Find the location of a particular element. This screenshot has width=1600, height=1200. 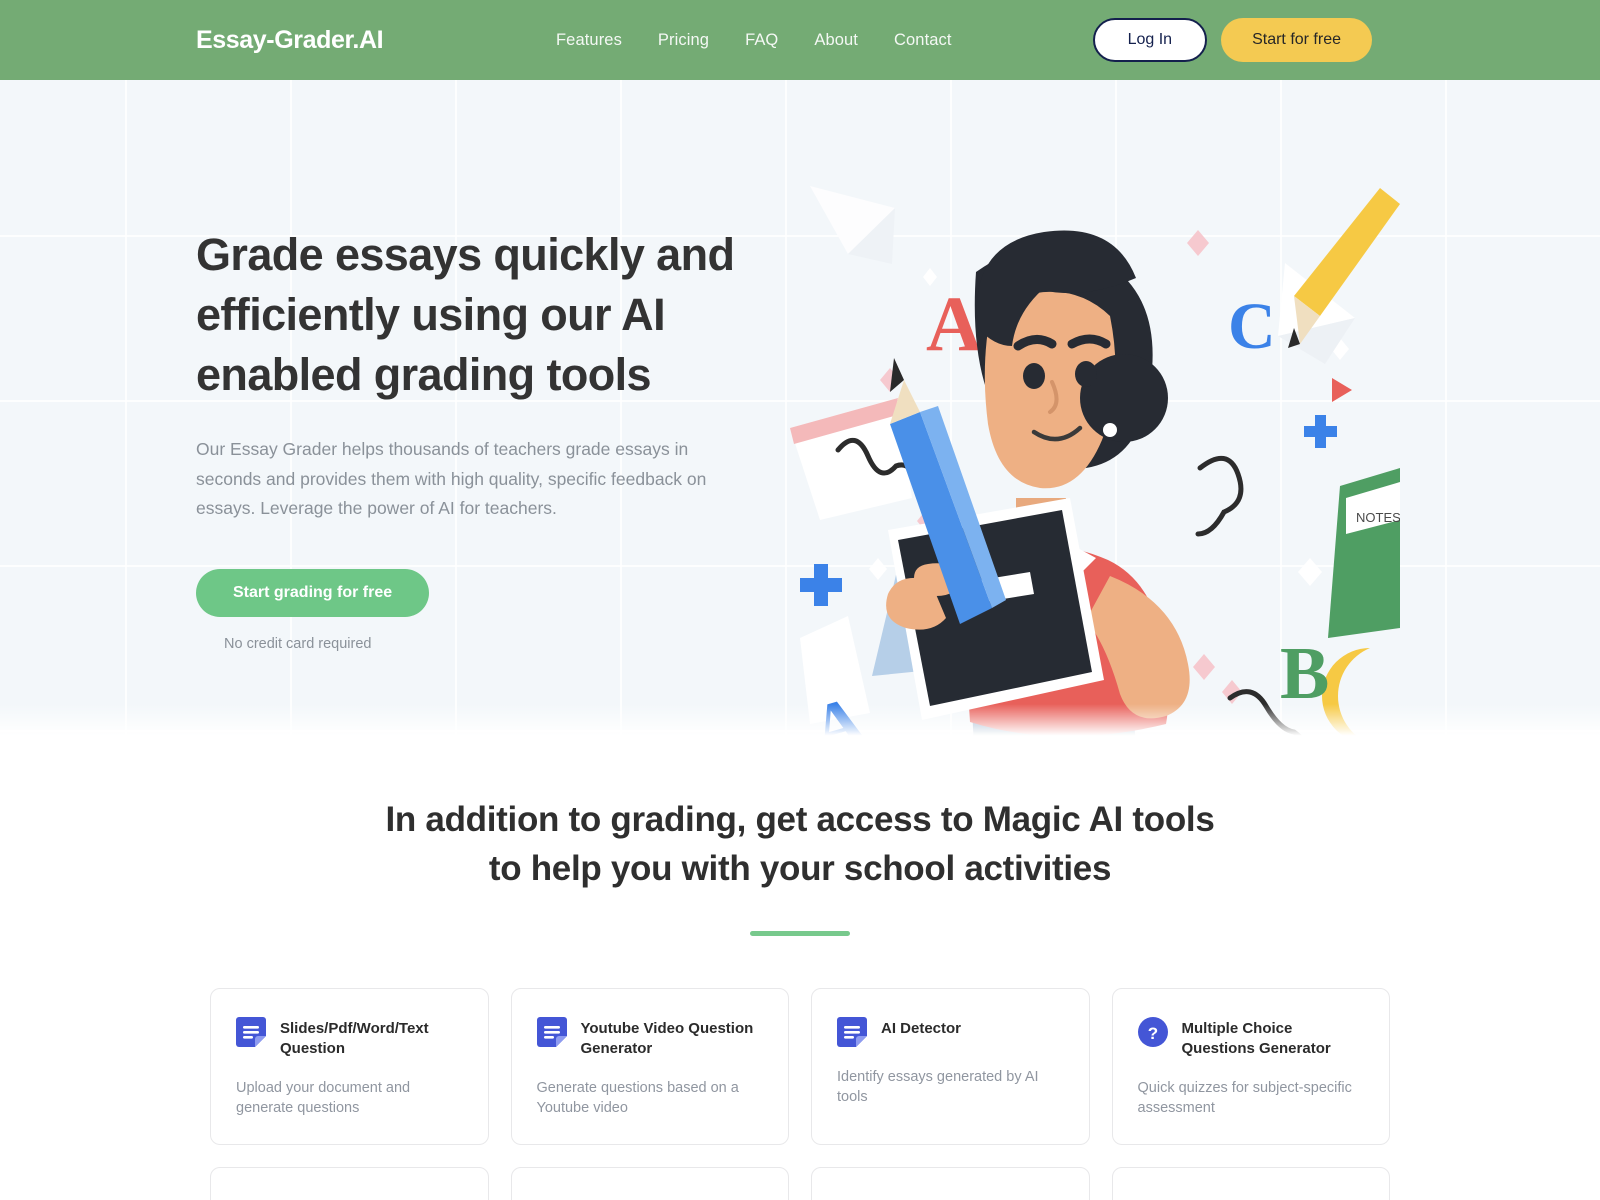

svg-text: NOTES is located at coordinates (1378, 517).